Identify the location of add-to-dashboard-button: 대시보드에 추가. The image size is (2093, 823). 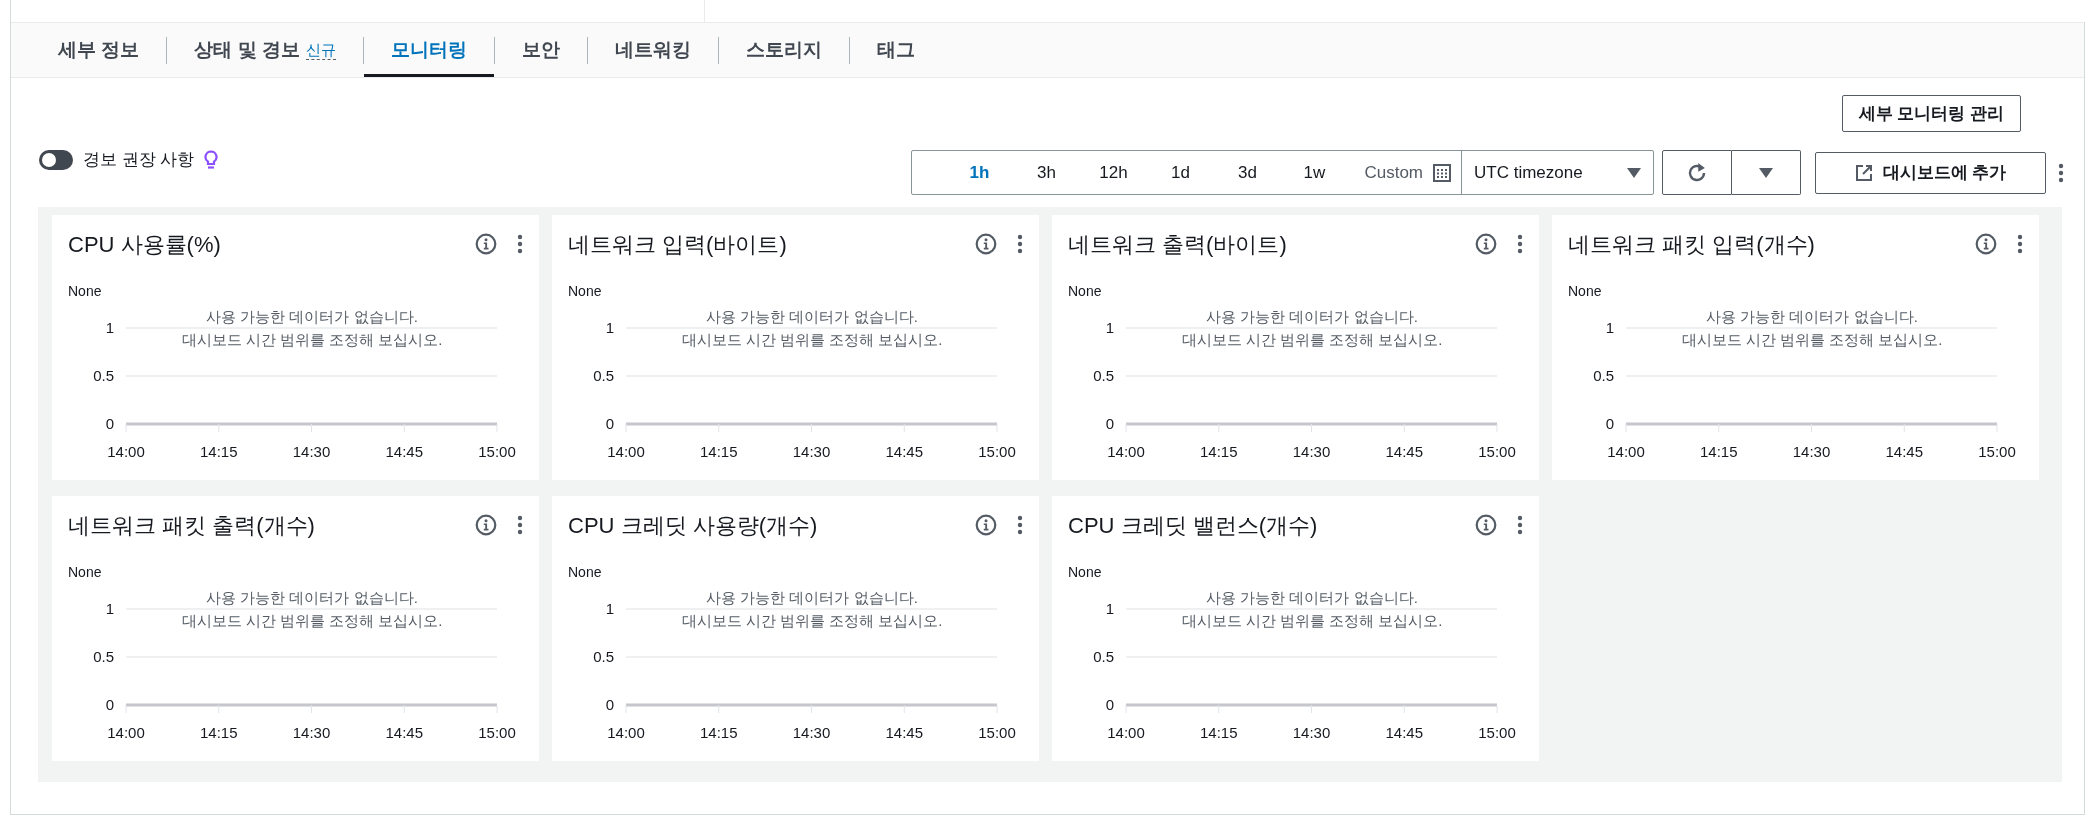
(1930, 172).